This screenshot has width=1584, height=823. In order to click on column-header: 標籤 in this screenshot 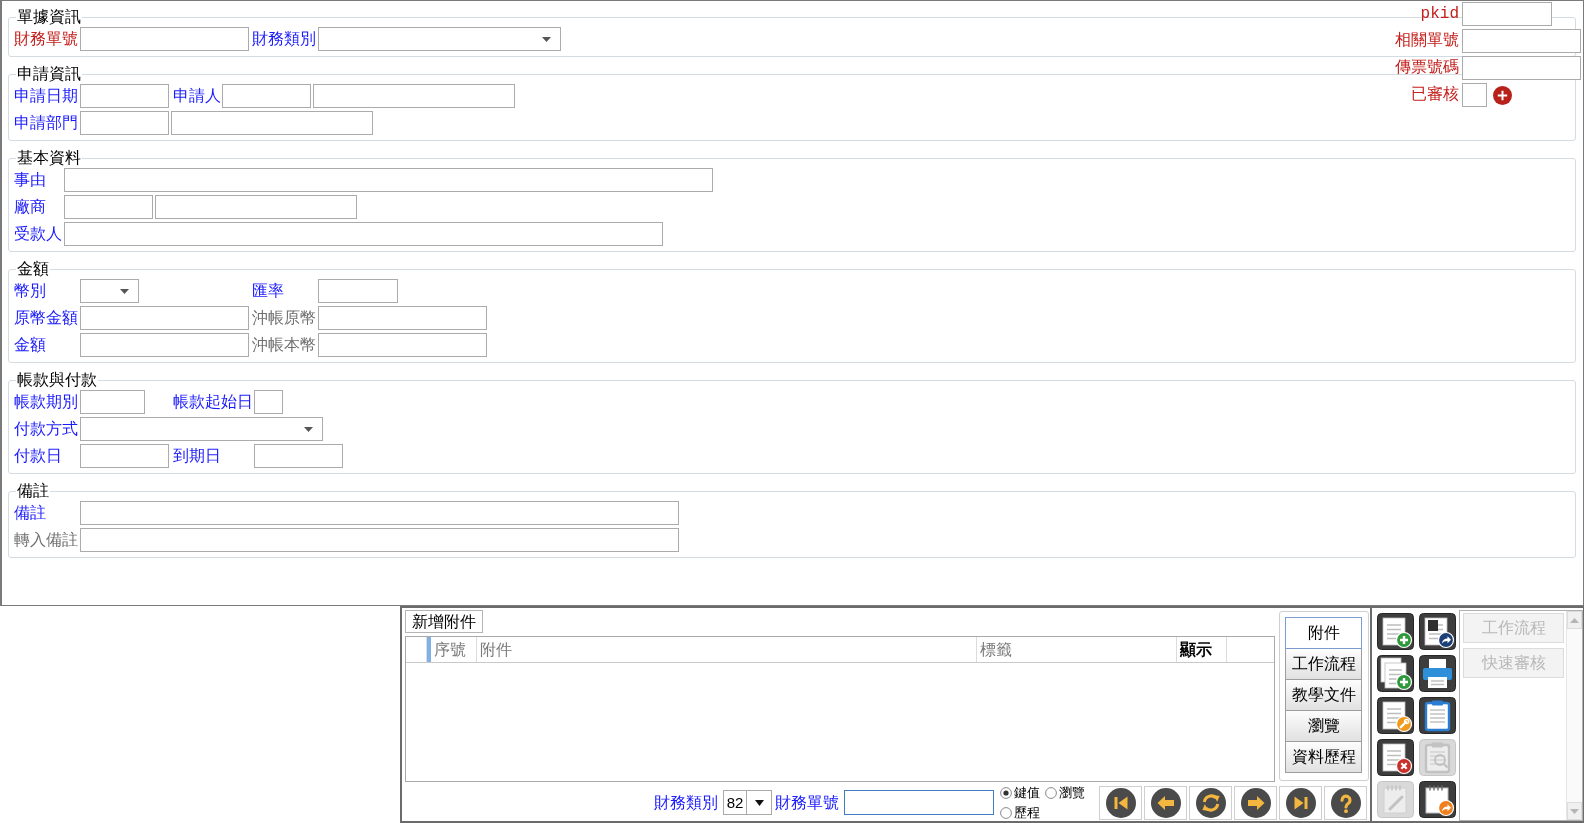, I will do `click(1077, 649)`.